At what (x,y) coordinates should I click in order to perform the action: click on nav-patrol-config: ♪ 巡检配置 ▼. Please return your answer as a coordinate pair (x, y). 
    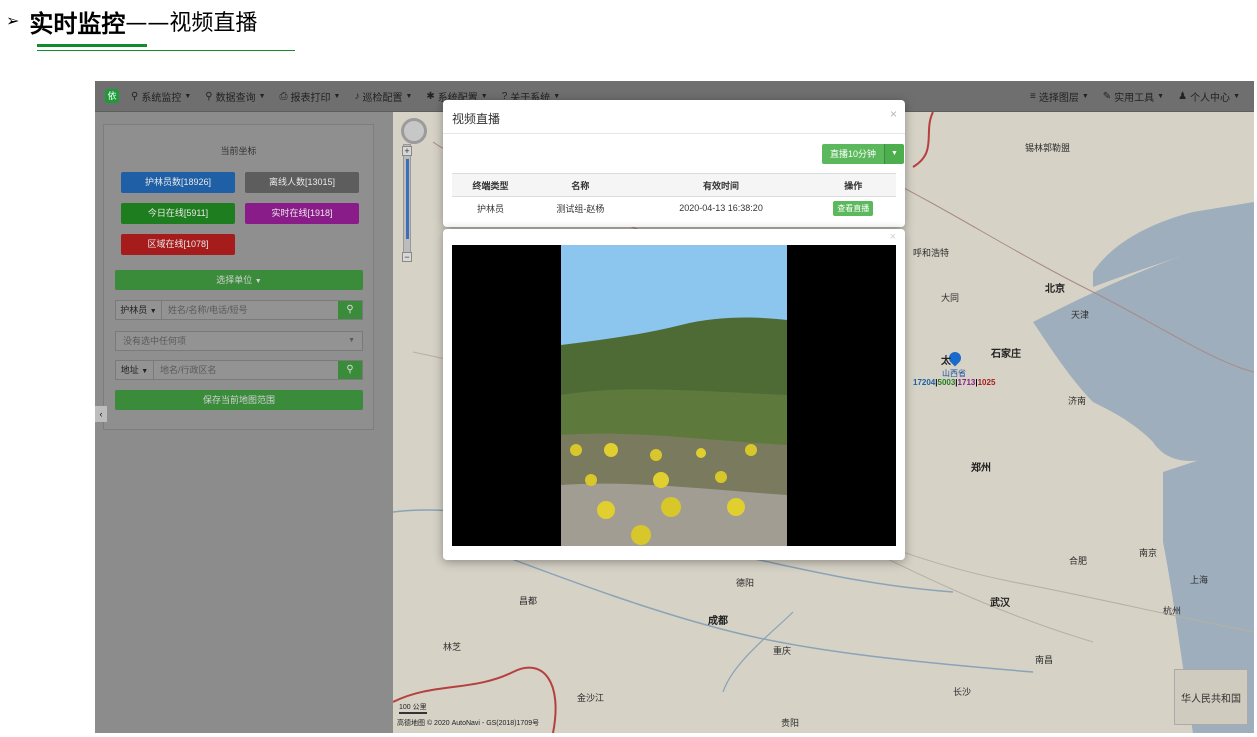
    Looking at the image, I should click on (383, 96).